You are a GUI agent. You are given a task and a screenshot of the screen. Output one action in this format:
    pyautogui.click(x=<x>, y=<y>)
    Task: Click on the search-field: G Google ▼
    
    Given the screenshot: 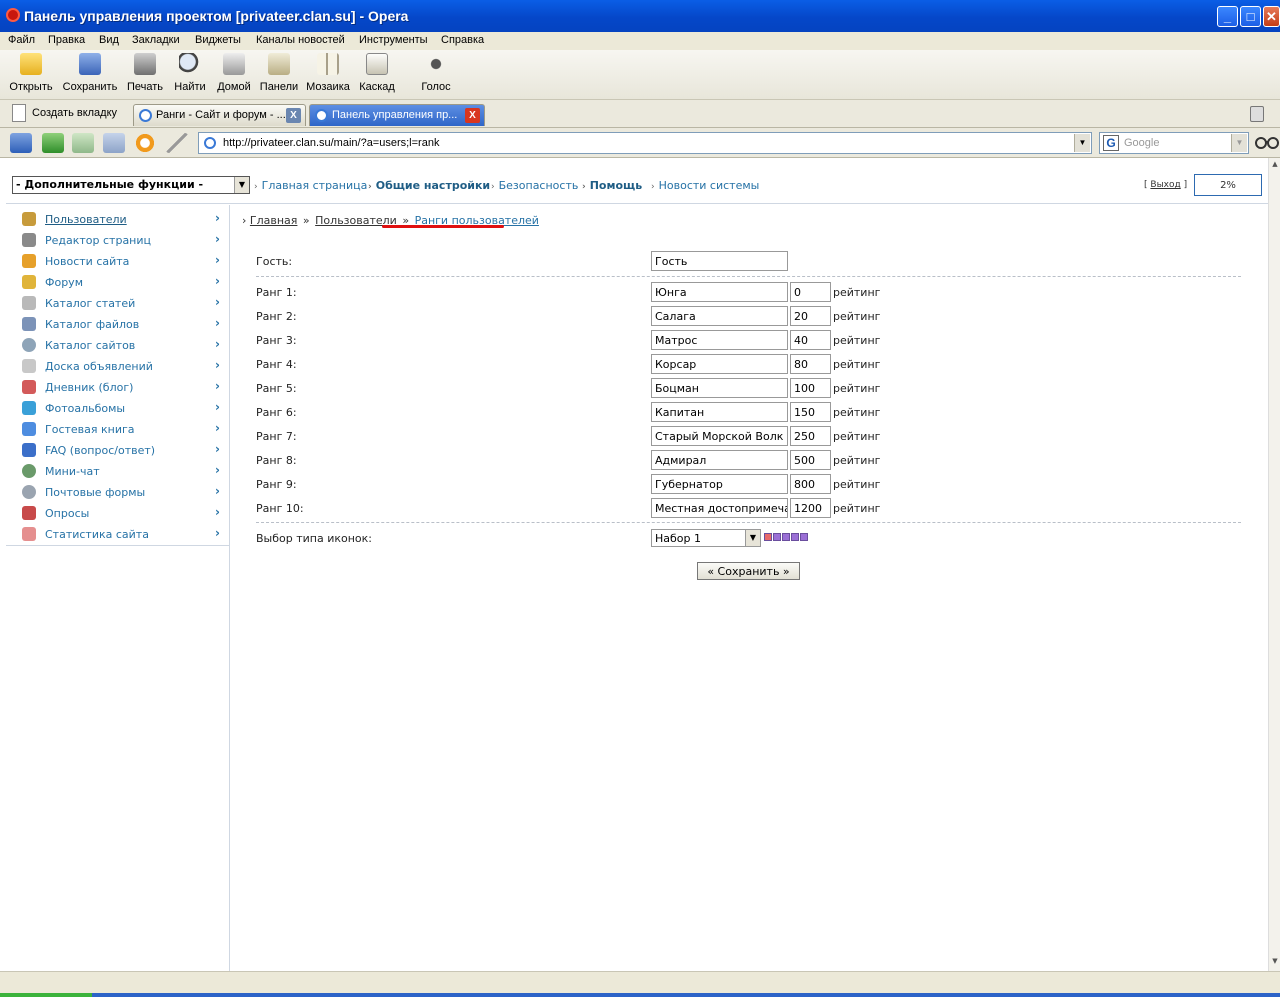 What is the action you would take?
    pyautogui.click(x=1174, y=143)
    